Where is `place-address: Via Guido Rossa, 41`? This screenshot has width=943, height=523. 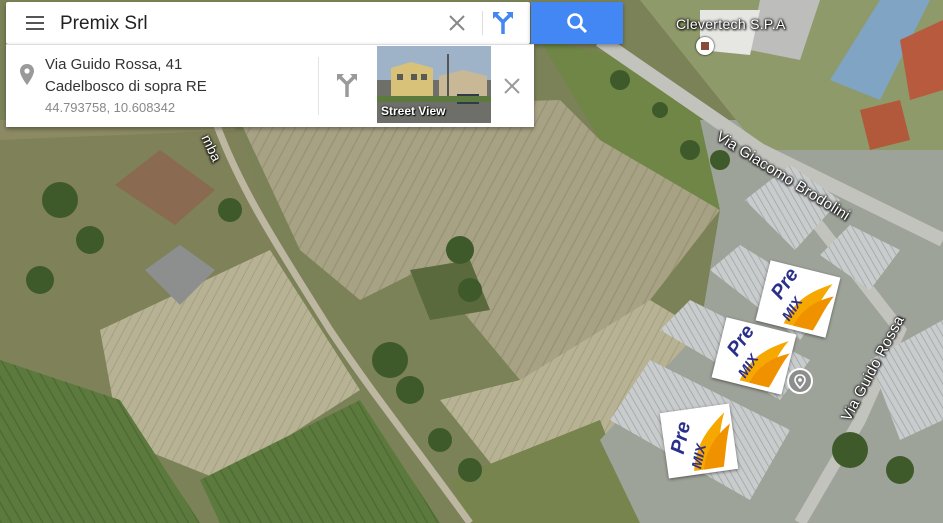 place-address: Via Guido Rossa, 41 is located at coordinates (114, 64).